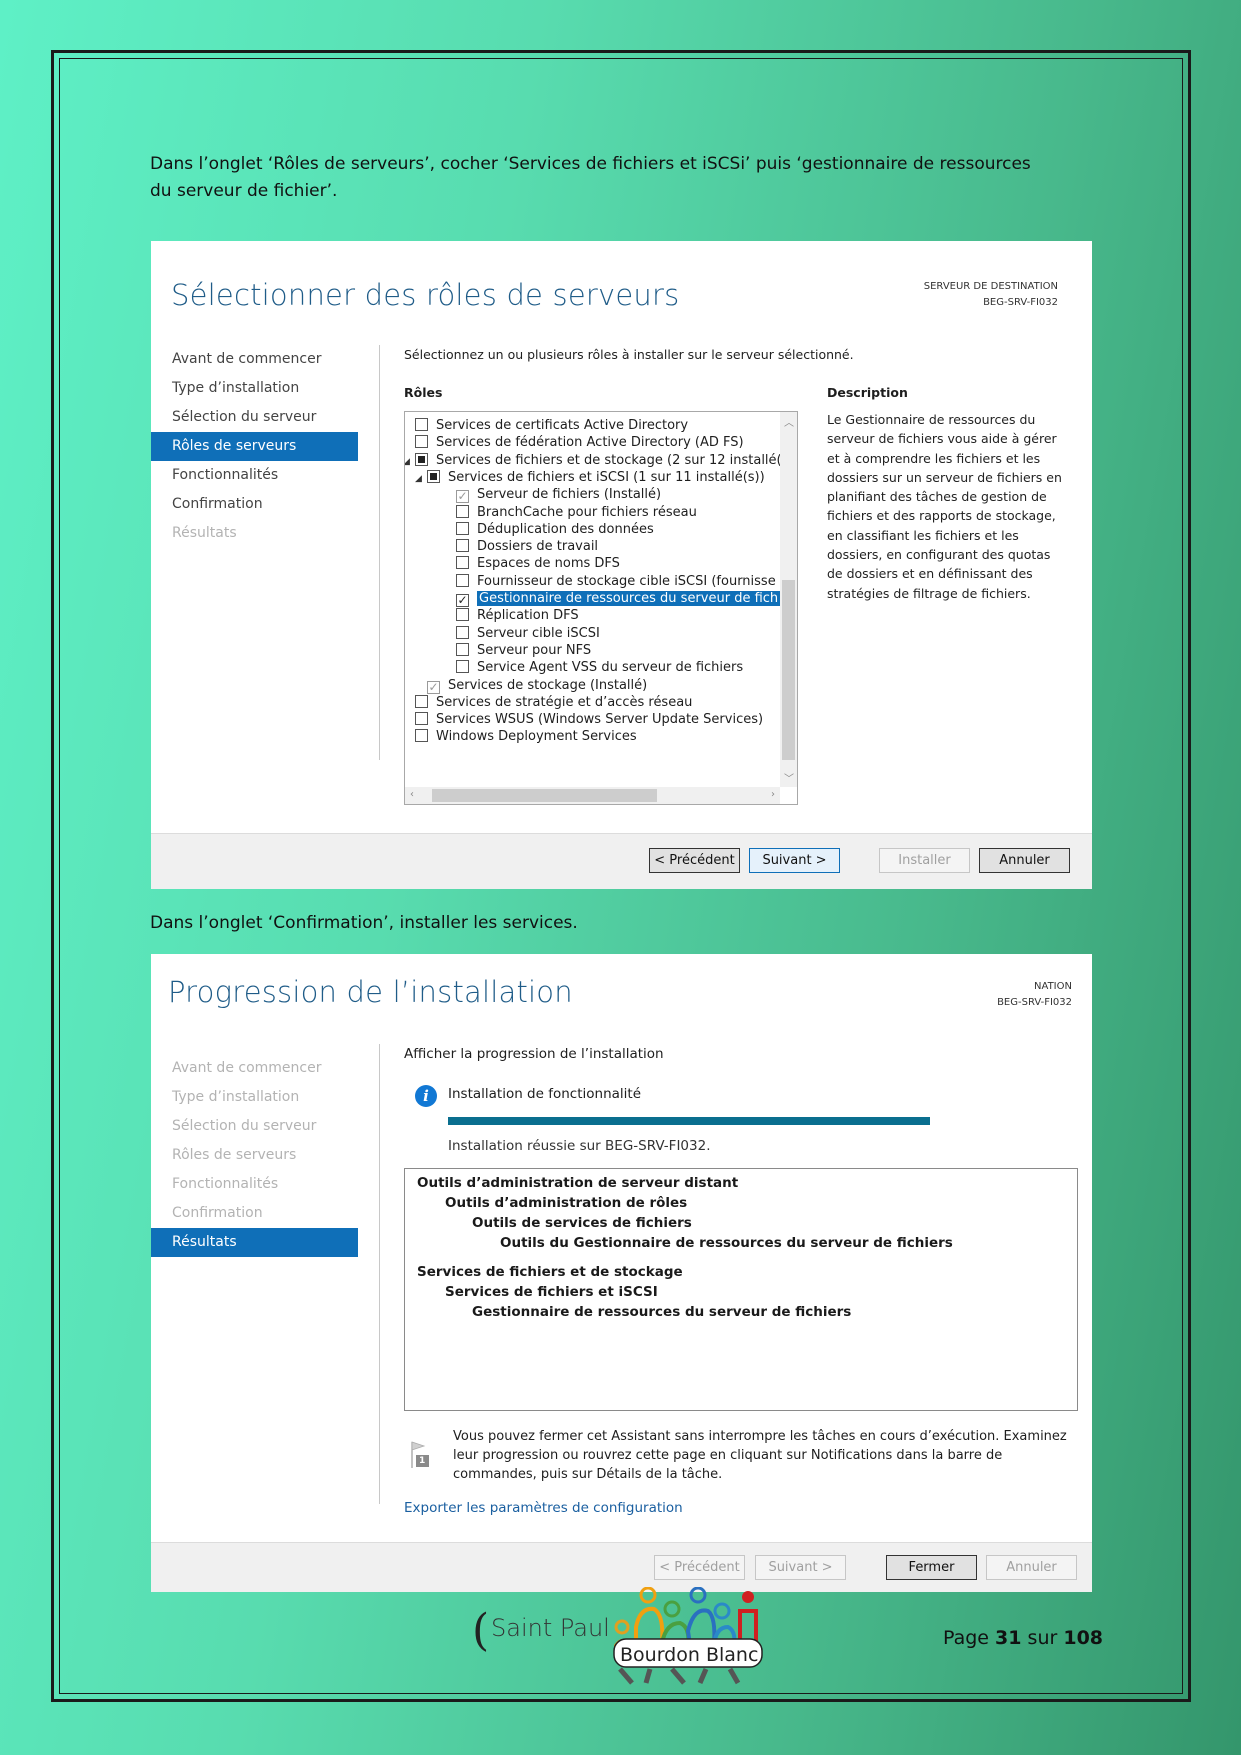 The height and width of the screenshot is (1755, 1241). Describe the element at coordinates (610, 668) in the screenshot. I see `role-label: Service Agent VSS du serveur de fichiers` at that location.